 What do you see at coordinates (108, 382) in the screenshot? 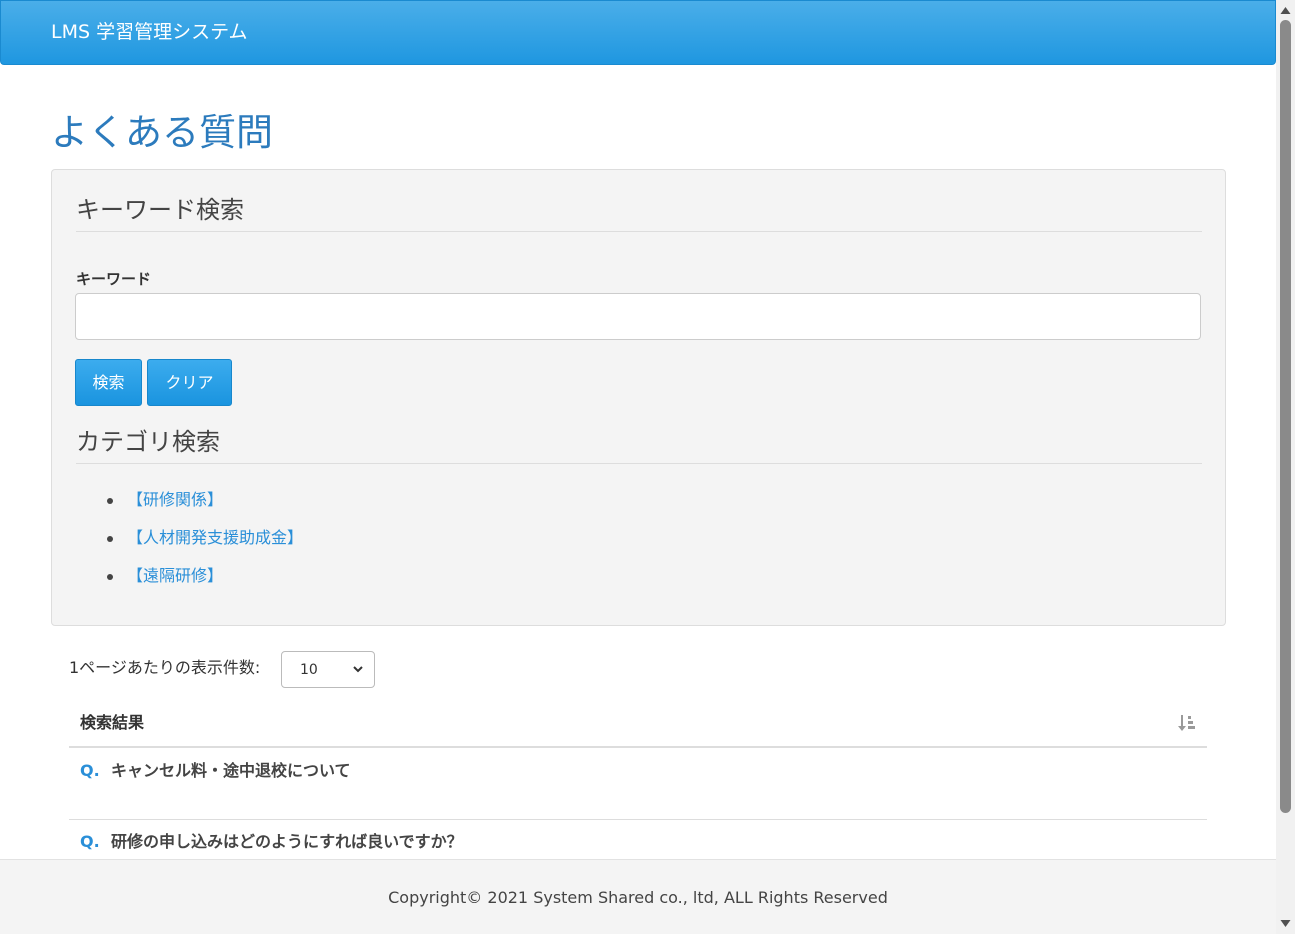
I see `search-button: 検索` at bounding box center [108, 382].